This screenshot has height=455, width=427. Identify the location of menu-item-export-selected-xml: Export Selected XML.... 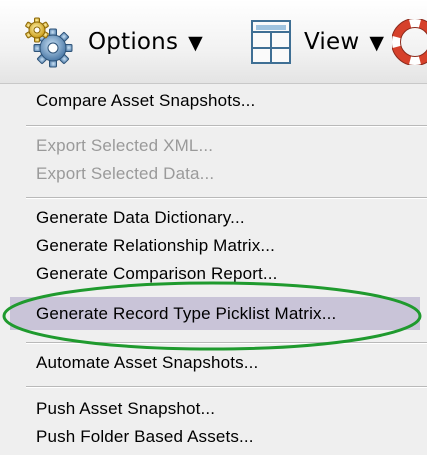
(124, 146).